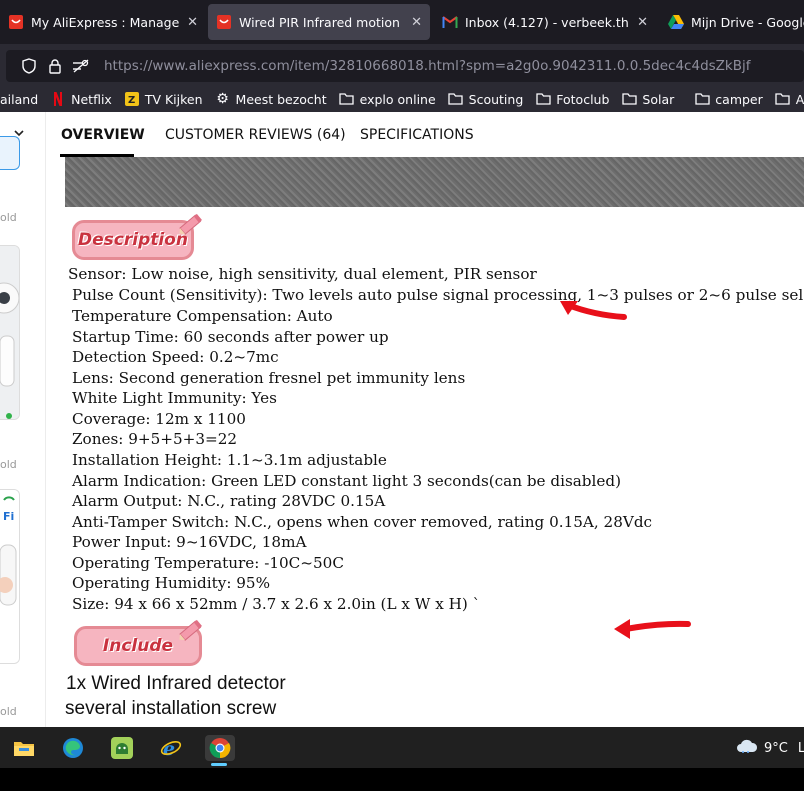  I want to click on bookmark-explo-online: explo online, so click(387, 99).